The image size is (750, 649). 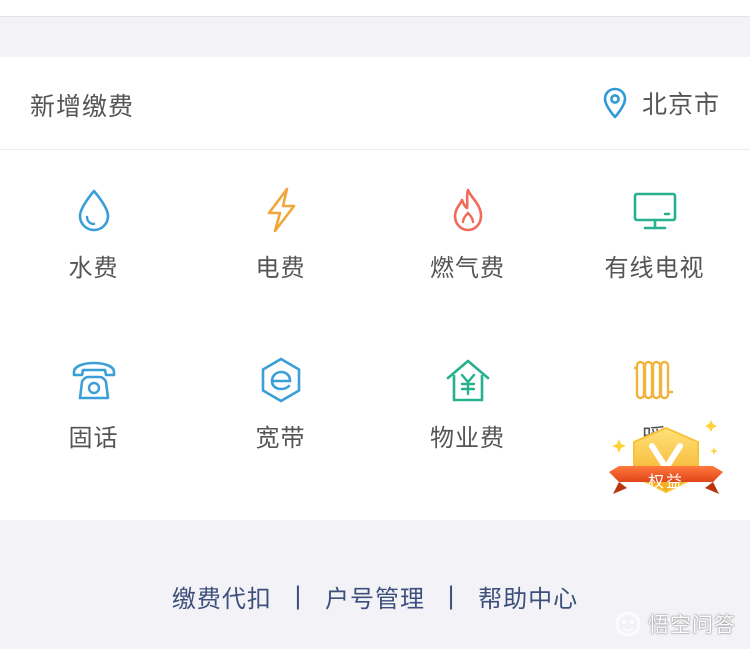 What do you see at coordinates (467, 438) in the screenshot?
I see `service-label: 物业费` at bounding box center [467, 438].